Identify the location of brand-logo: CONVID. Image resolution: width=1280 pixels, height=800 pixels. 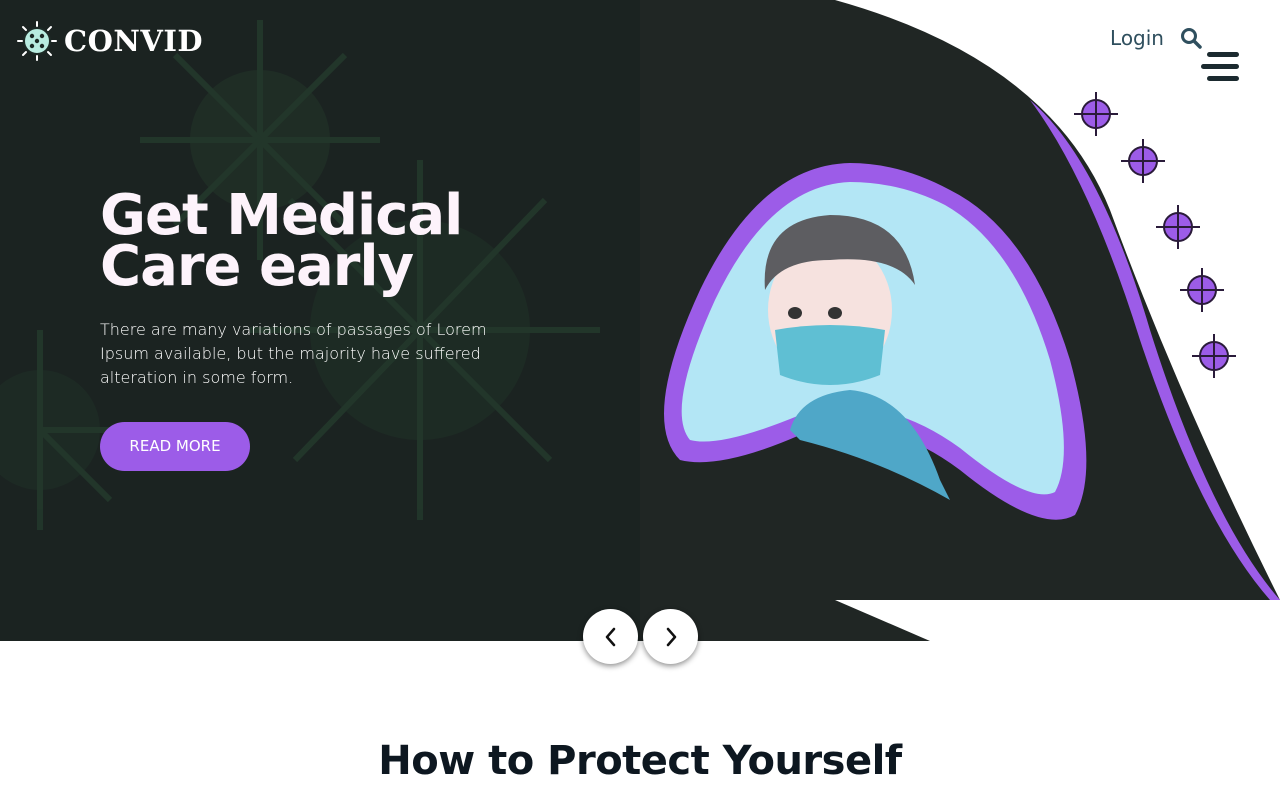
(109, 41).